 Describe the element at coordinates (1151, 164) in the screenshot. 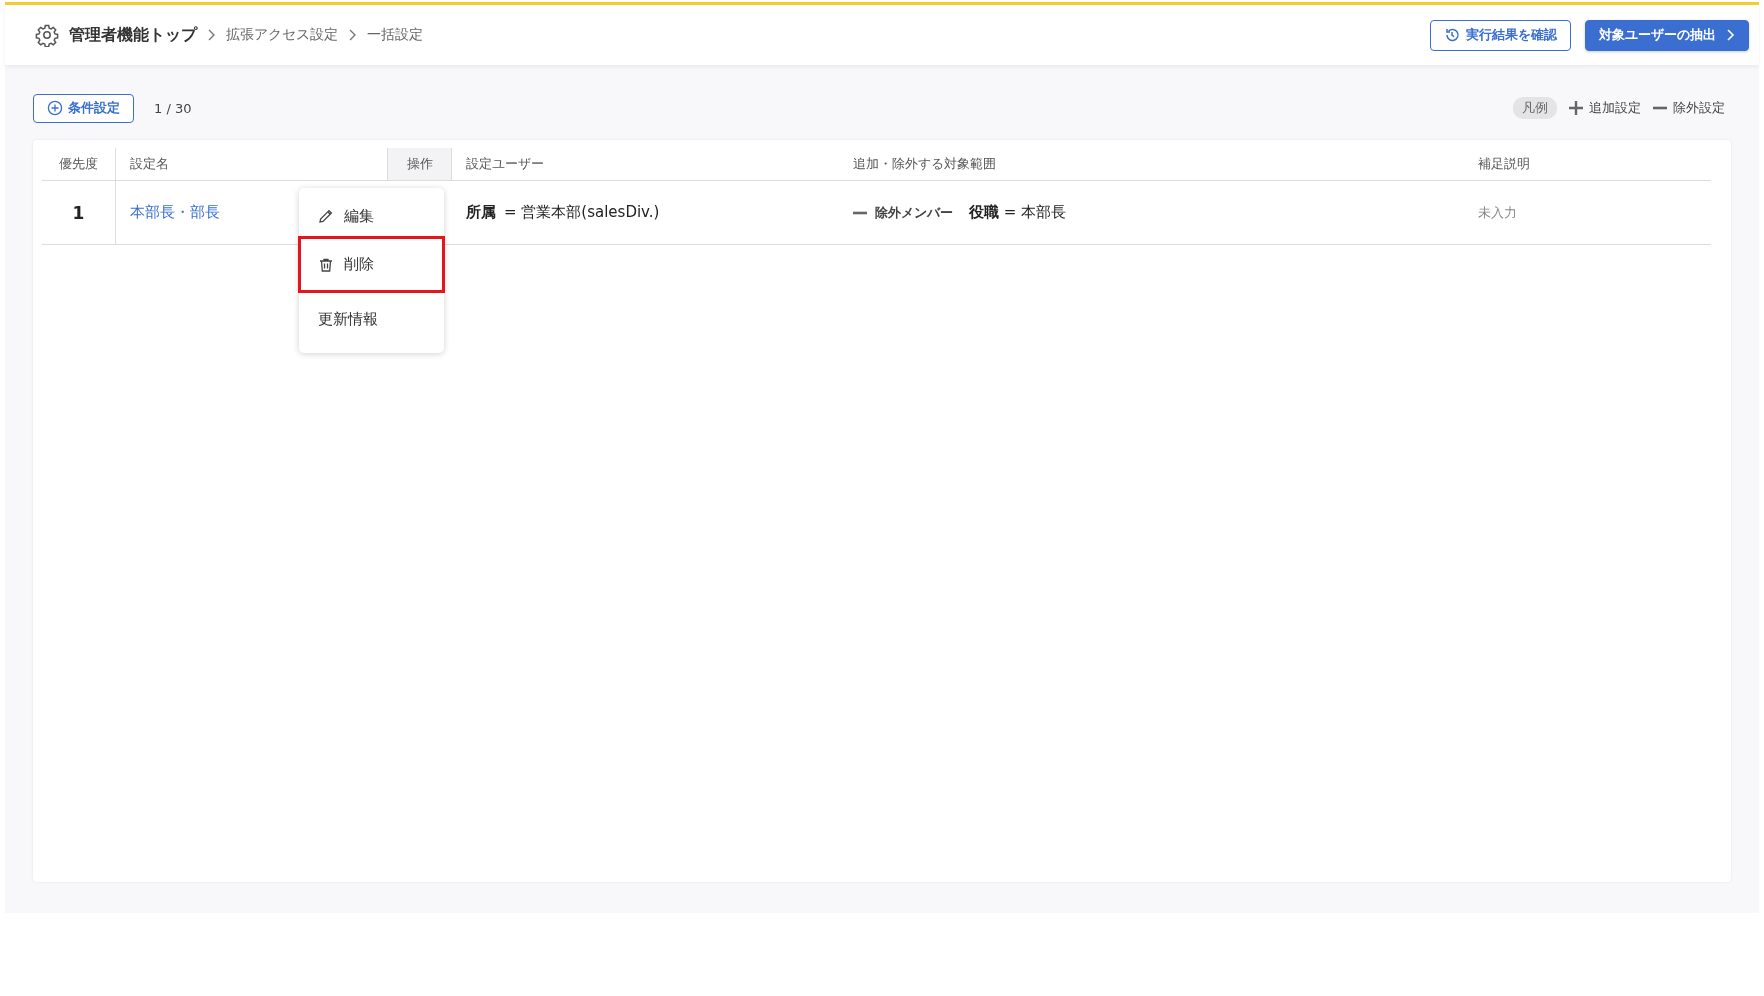

I see `column-header: 追加・除外する対象範囲` at that location.